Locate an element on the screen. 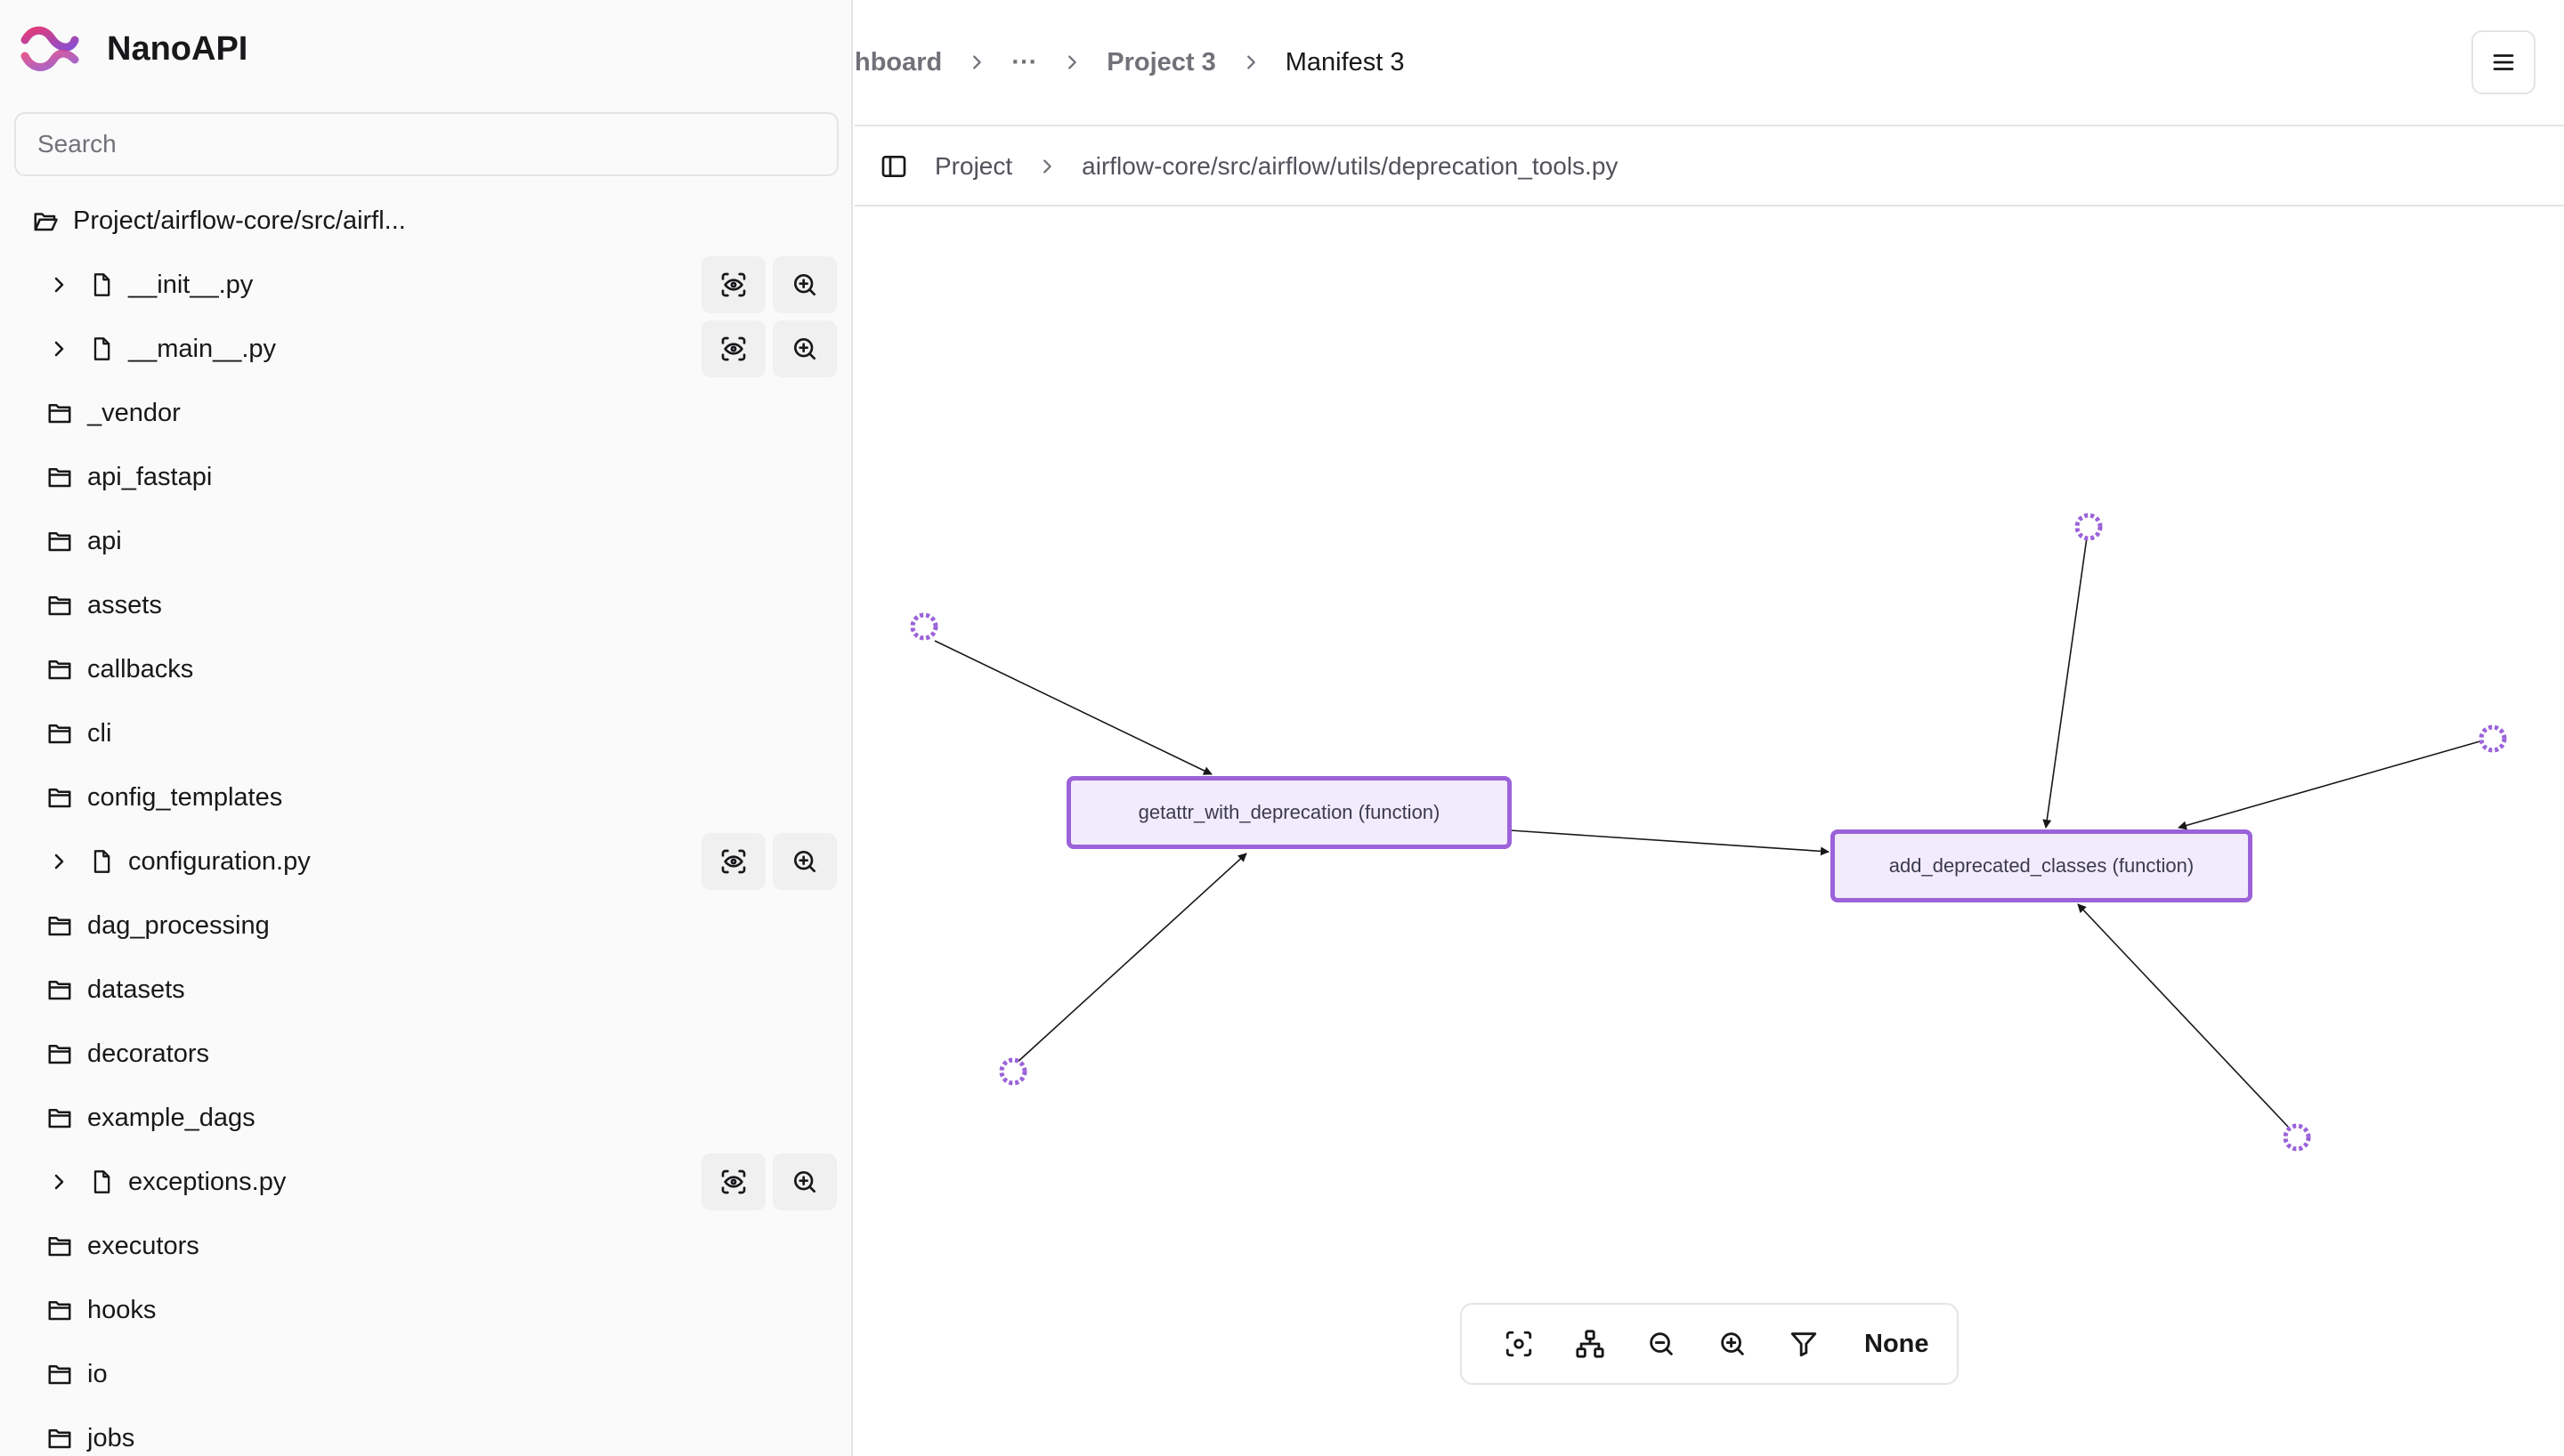  brand: NanoAPI is located at coordinates (133, 49).